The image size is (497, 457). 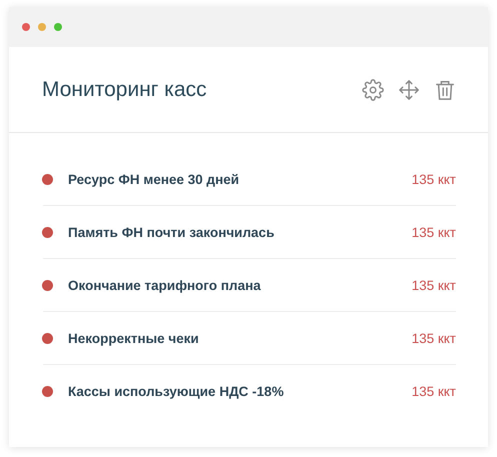 I want to click on row-label: Ресурс ФН менее 30 дней, so click(x=154, y=179).